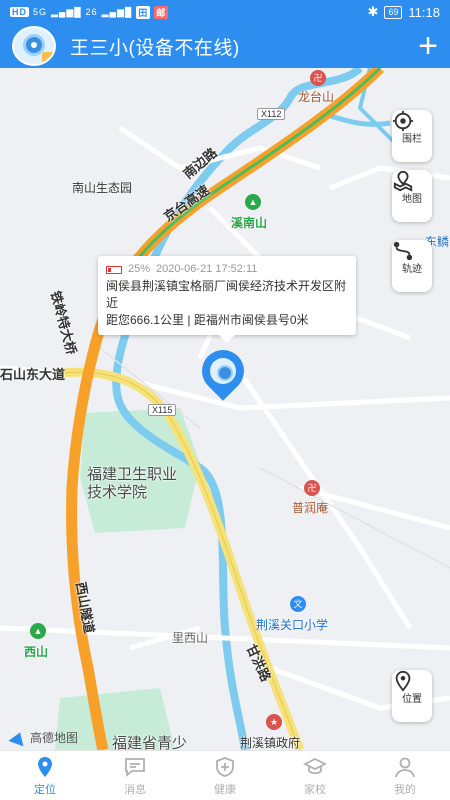 The height and width of the screenshot is (800, 450). I want to click on tab-location: 定位, so click(45, 775).